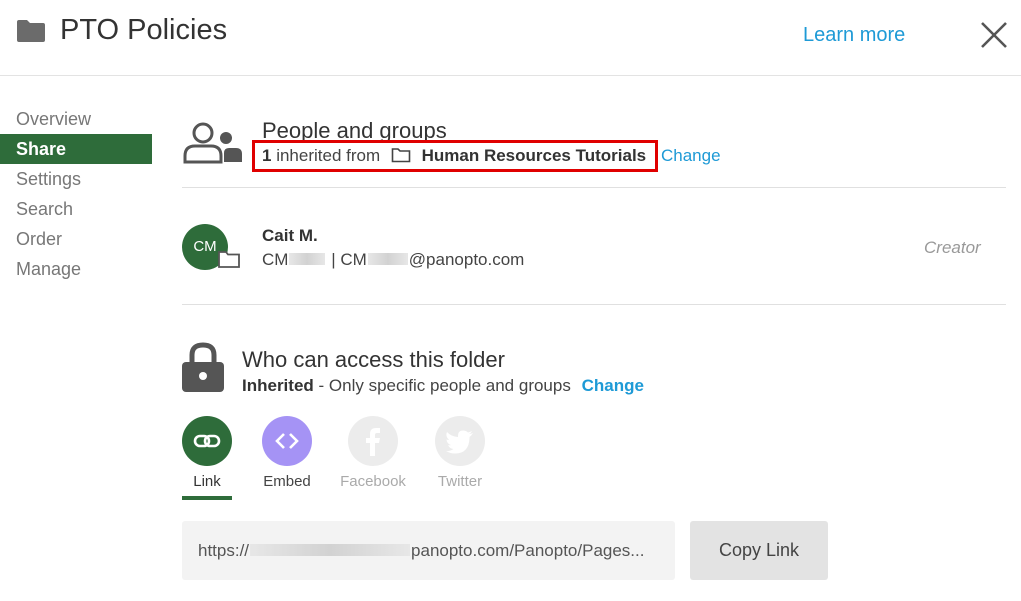  I want to click on link-icon, so click(207, 441).